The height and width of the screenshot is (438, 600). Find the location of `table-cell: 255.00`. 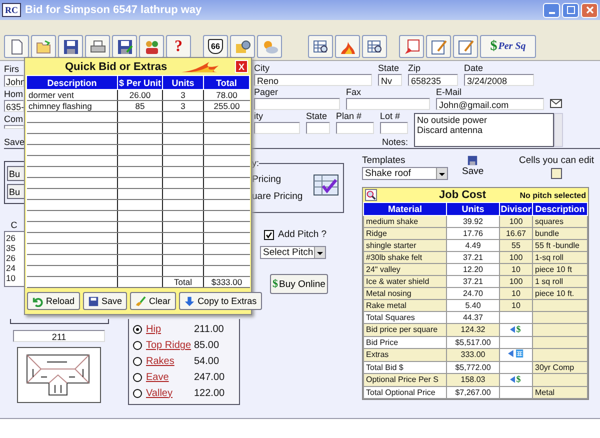

table-cell: 255.00 is located at coordinates (227, 106).